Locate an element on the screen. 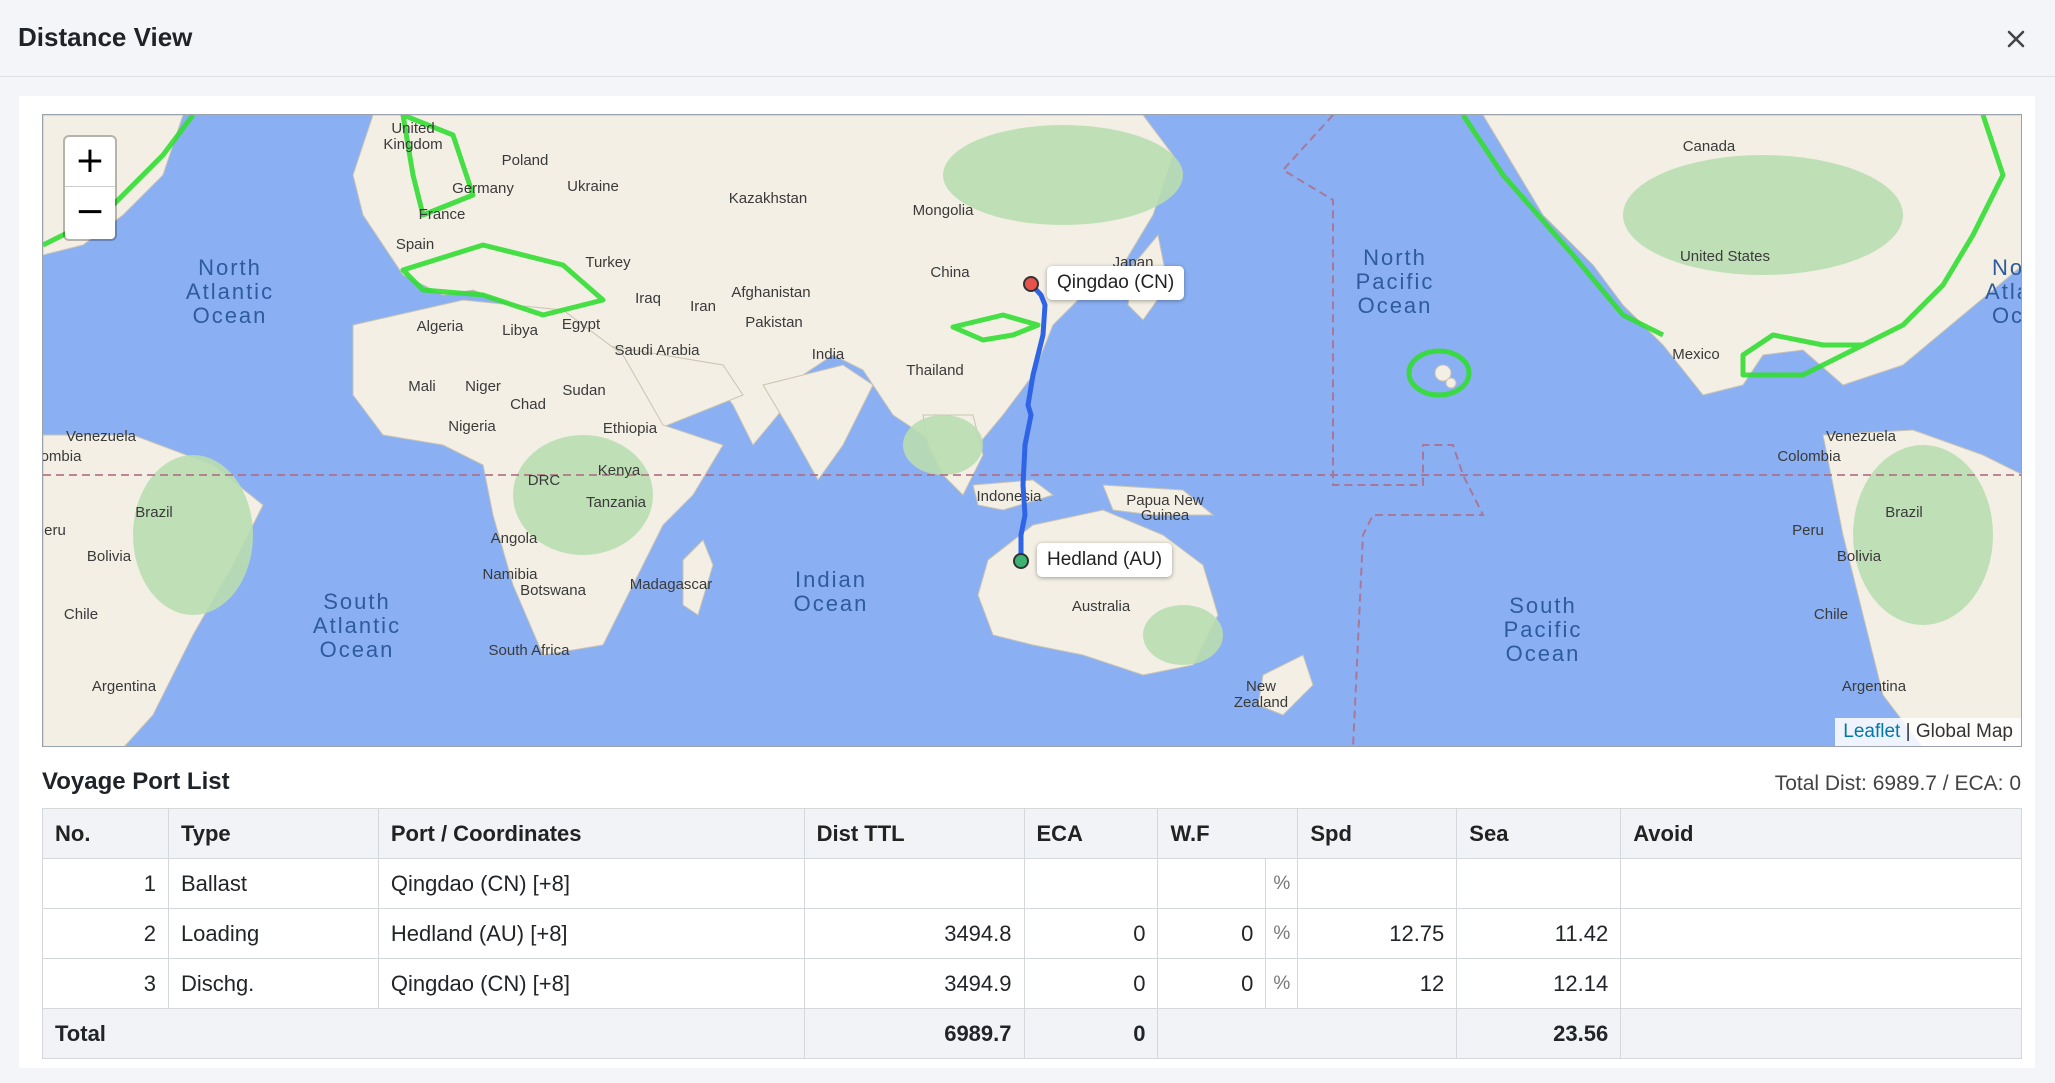  place-label: Peru is located at coordinates (1808, 530).